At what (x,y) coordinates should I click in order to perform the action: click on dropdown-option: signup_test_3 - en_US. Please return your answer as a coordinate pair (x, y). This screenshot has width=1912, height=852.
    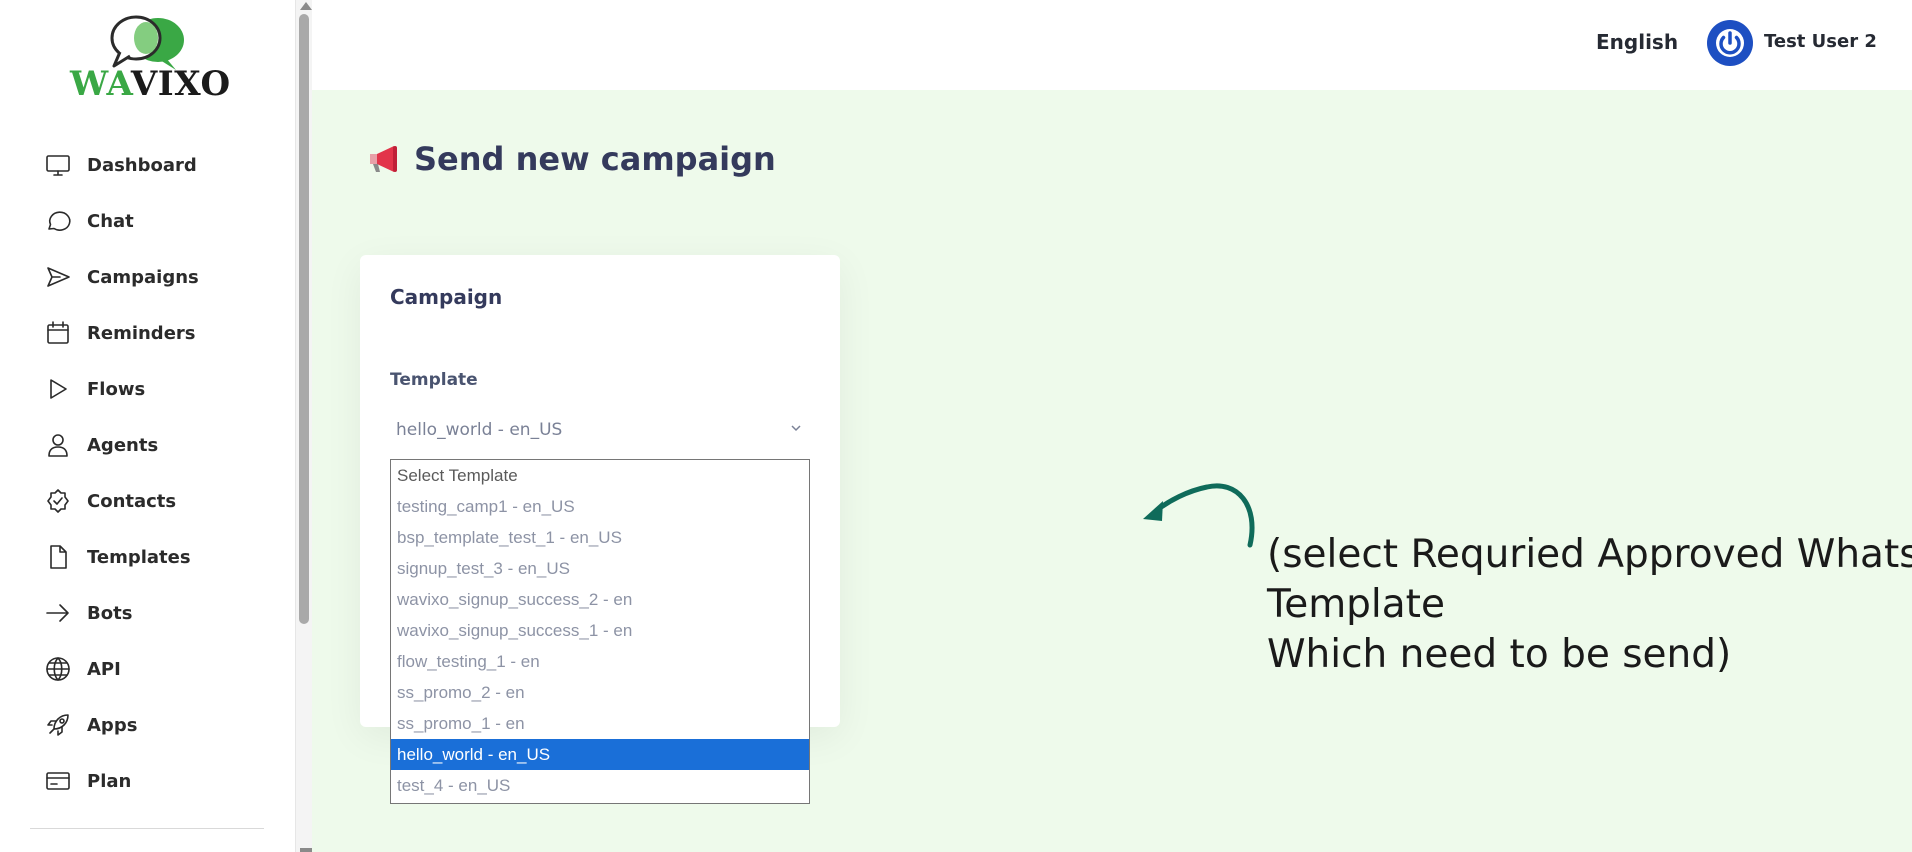
    Looking at the image, I should click on (600, 568).